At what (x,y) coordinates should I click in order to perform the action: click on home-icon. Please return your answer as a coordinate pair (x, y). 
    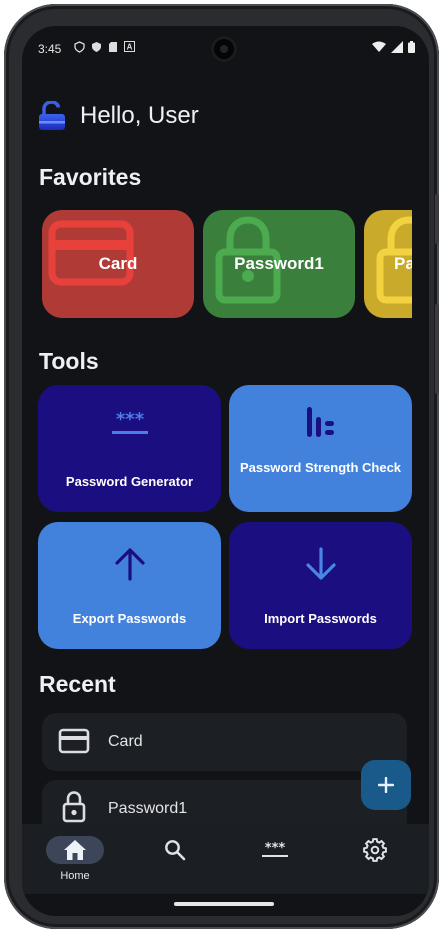
    Looking at the image, I should click on (75, 850).